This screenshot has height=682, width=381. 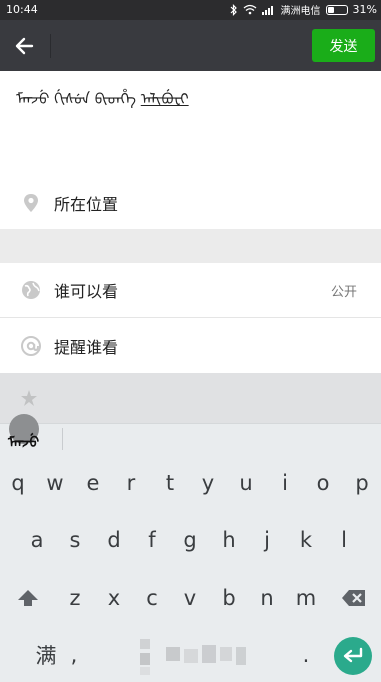 What do you see at coordinates (229, 598) in the screenshot?
I see `key-b: b` at bounding box center [229, 598].